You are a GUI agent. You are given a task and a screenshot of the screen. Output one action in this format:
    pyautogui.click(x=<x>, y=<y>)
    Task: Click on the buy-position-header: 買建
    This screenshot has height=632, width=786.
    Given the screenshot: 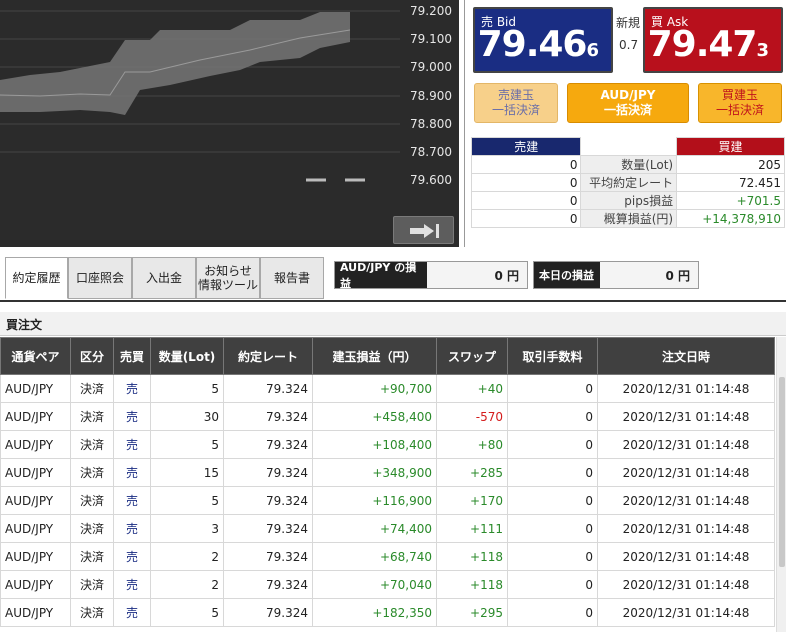 What is the action you would take?
    pyautogui.click(x=730, y=146)
    